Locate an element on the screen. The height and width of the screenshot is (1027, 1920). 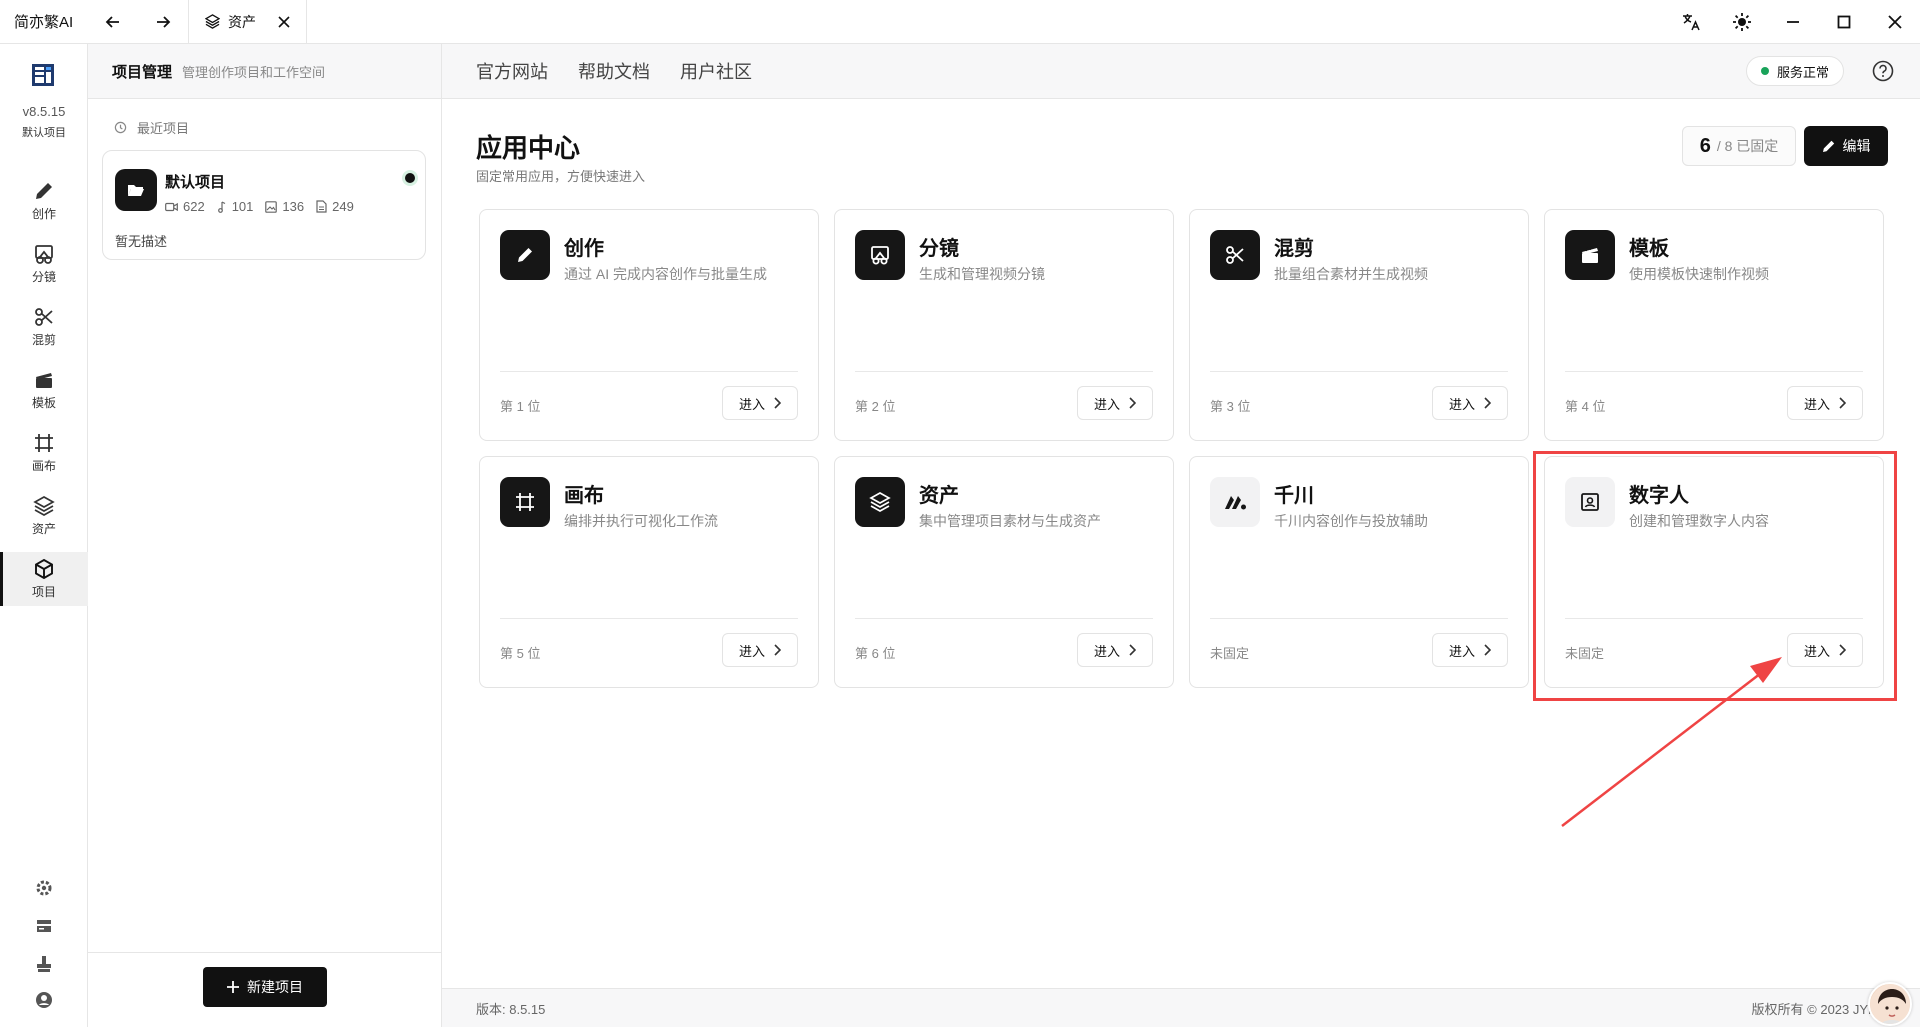
app-card-template: 模板 使用模板快速制作视频 第 4 位 进入 is located at coordinates (1714, 325).